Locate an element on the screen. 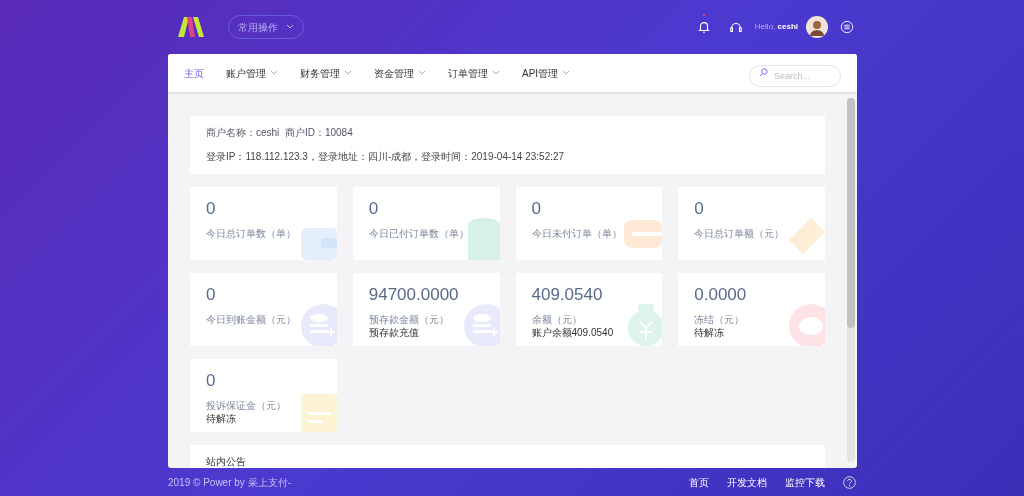 The image size is (1024, 496). stat-value: 94700.0000 is located at coordinates (414, 295).